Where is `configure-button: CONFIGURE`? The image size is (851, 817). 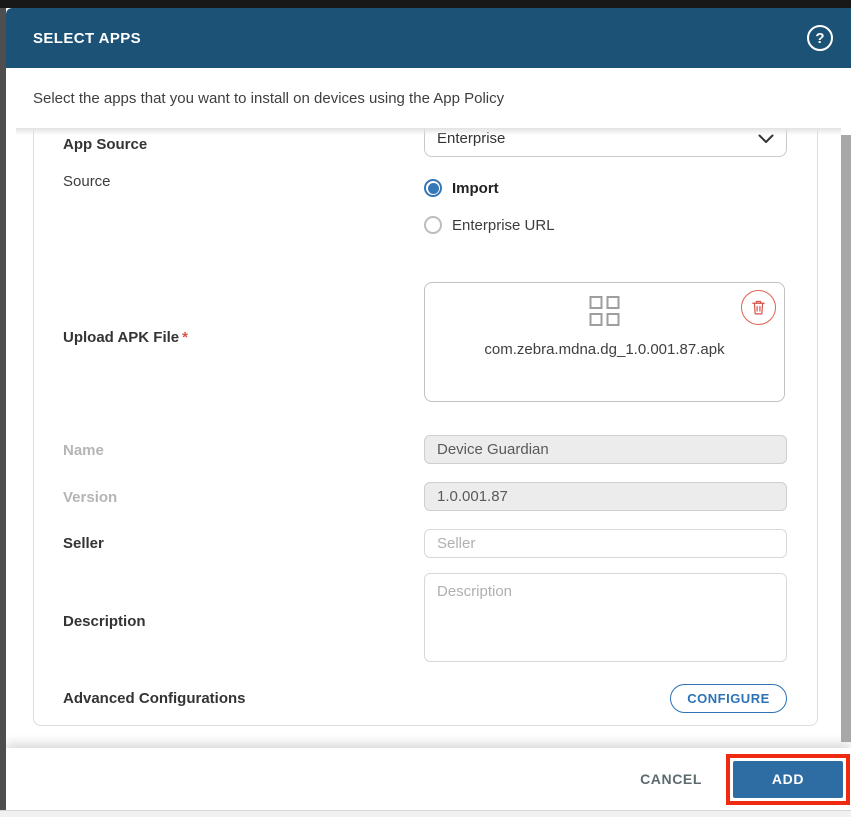 configure-button: CONFIGURE is located at coordinates (728, 698).